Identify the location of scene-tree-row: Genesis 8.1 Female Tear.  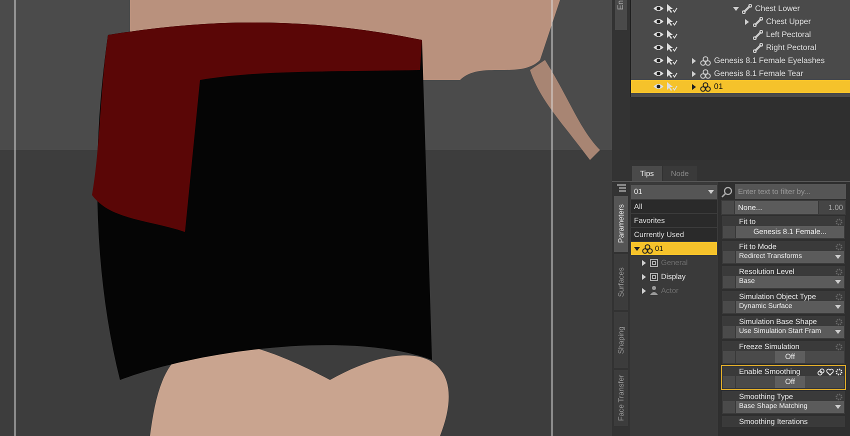
(740, 73).